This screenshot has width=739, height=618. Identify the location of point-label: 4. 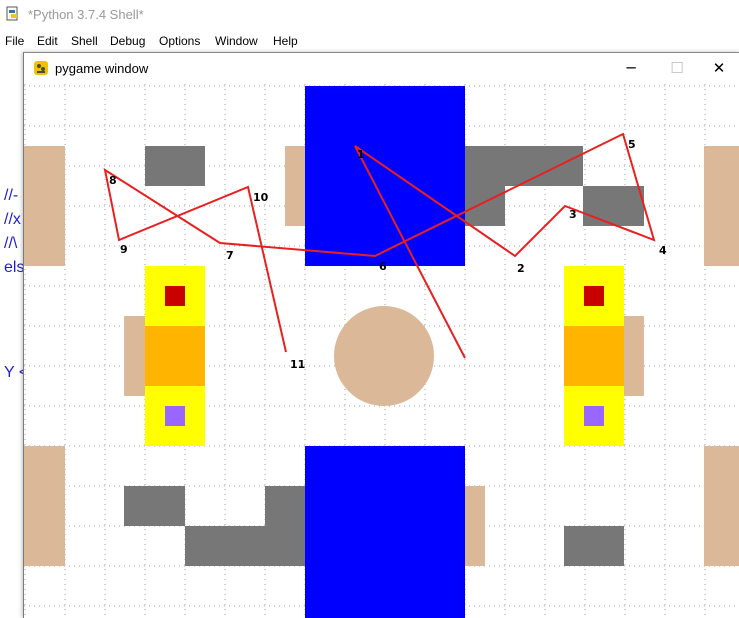
(663, 250).